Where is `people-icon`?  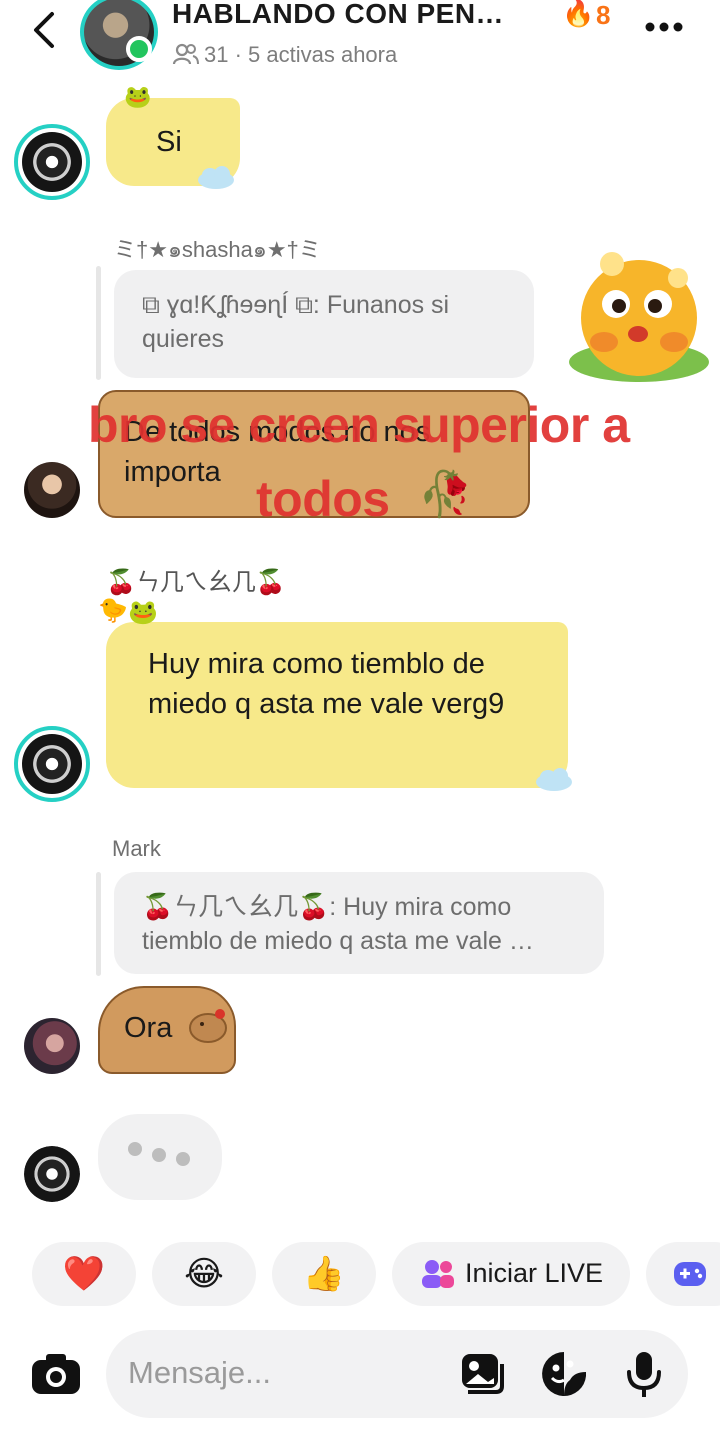 people-icon is located at coordinates (438, 1274).